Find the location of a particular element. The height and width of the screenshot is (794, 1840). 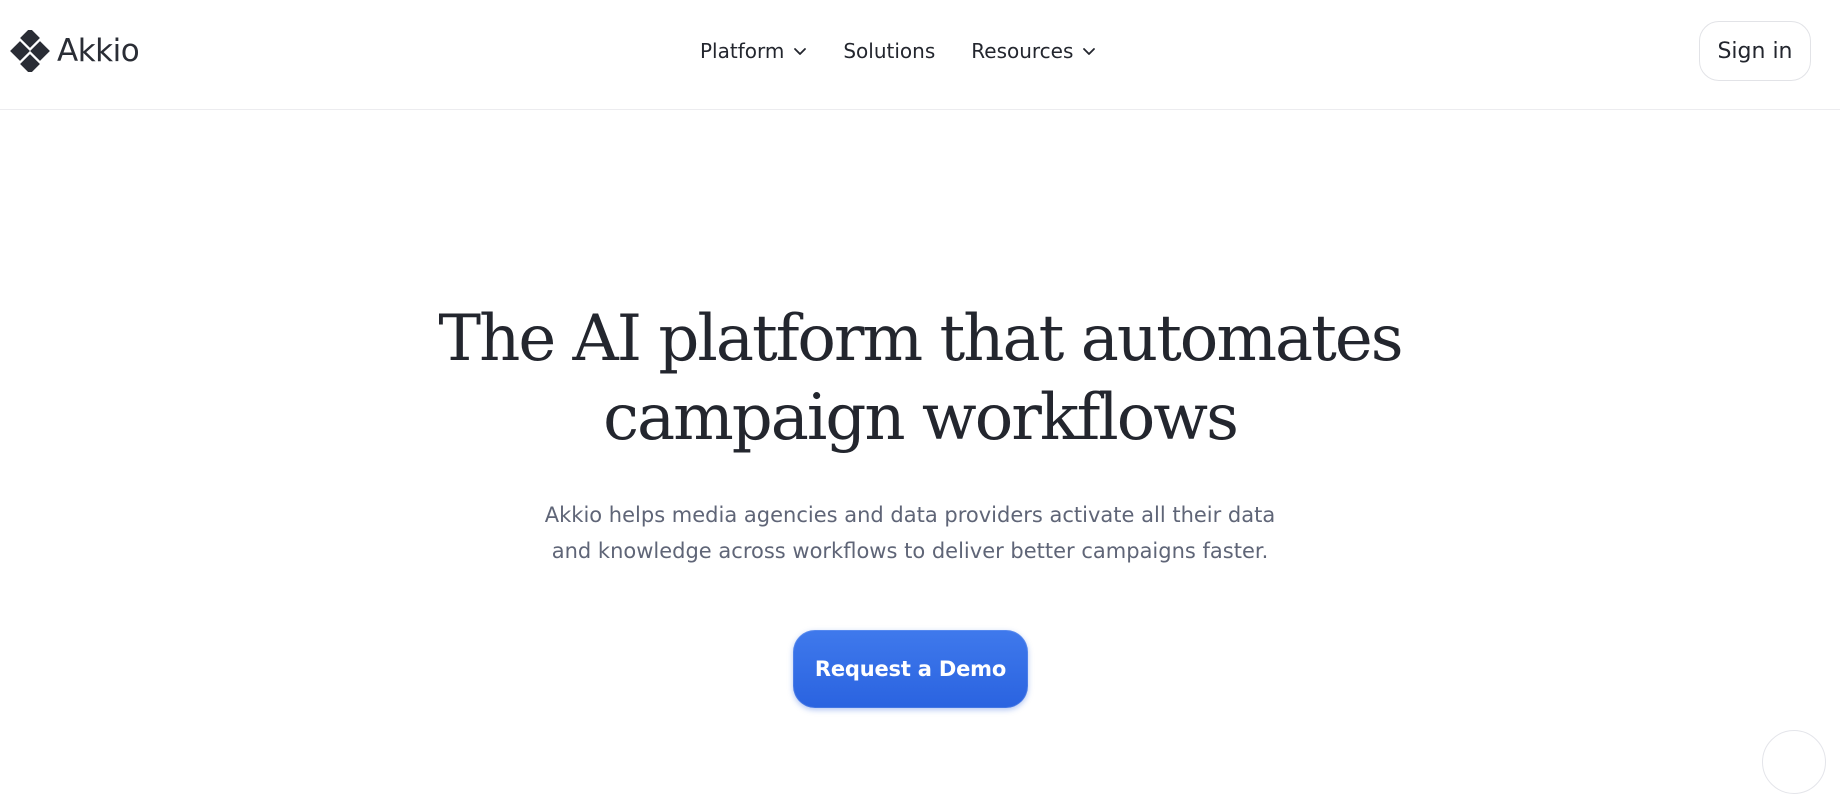

akkio-logo: Akkio is located at coordinates (74, 51).